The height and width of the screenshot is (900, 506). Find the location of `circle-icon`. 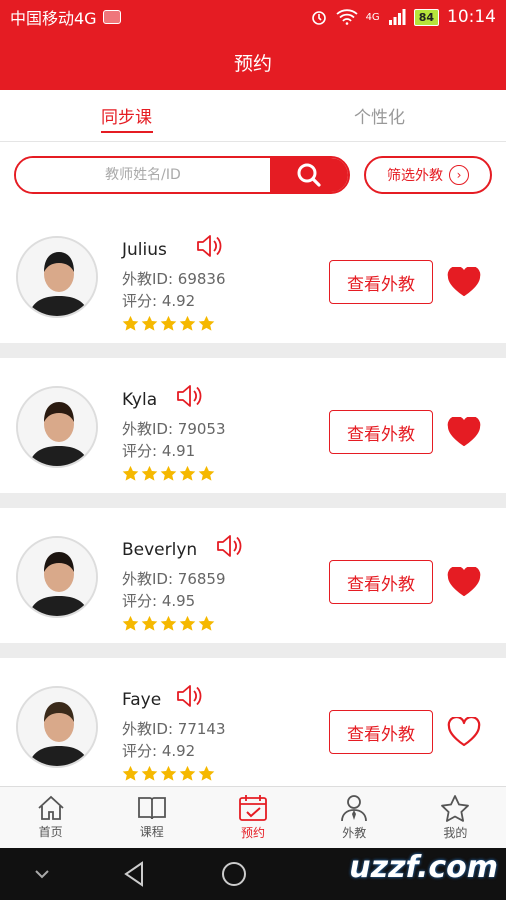

circle-icon is located at coordinates (234, 874).